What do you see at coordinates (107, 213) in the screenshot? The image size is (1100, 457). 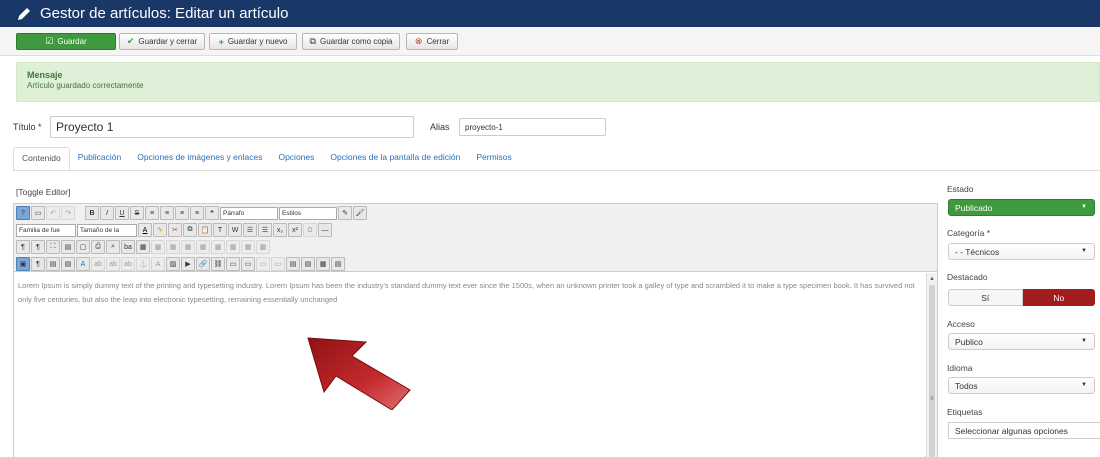 I see `italic-icon: I` at bounding box center [107, 213].